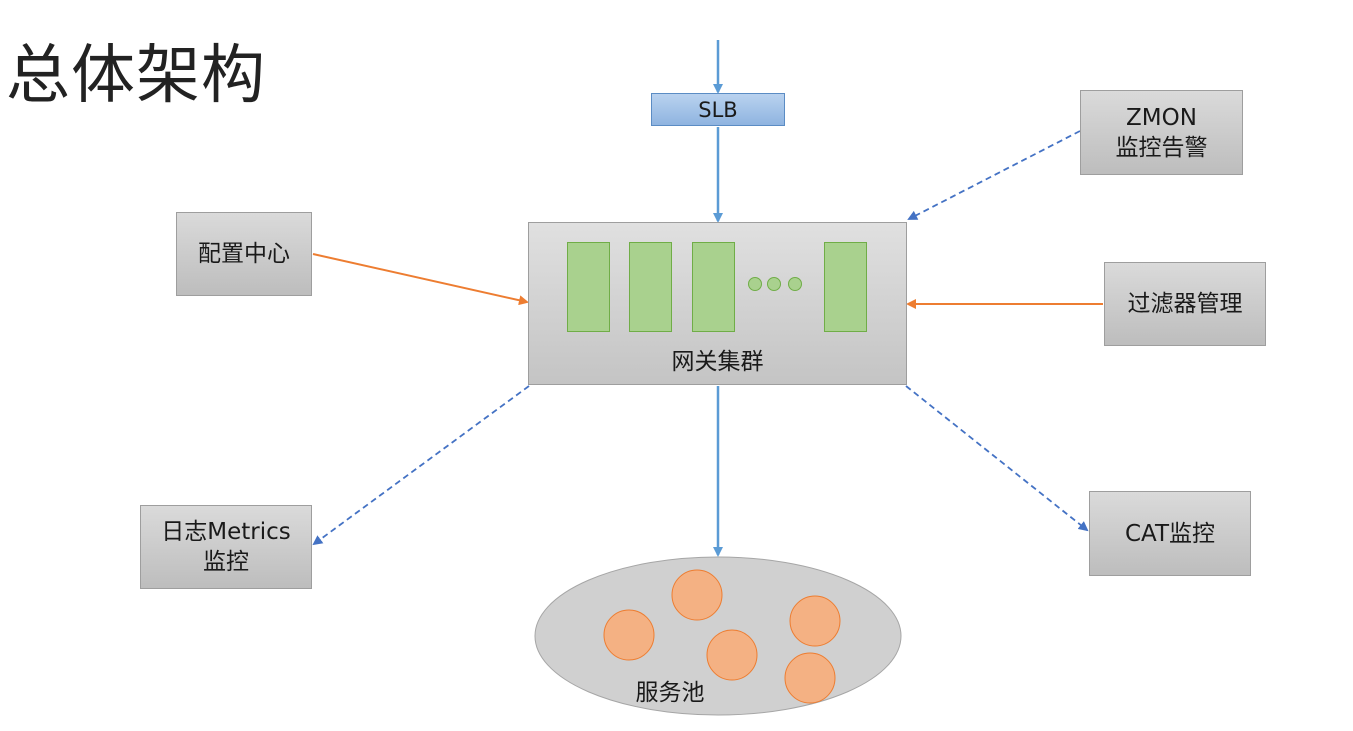 This screenshot has height=731, width=1353. Describe the element at coordinates (1161, 117) in the screenshot. I see `zmon-label-1: ZMON` at that location.